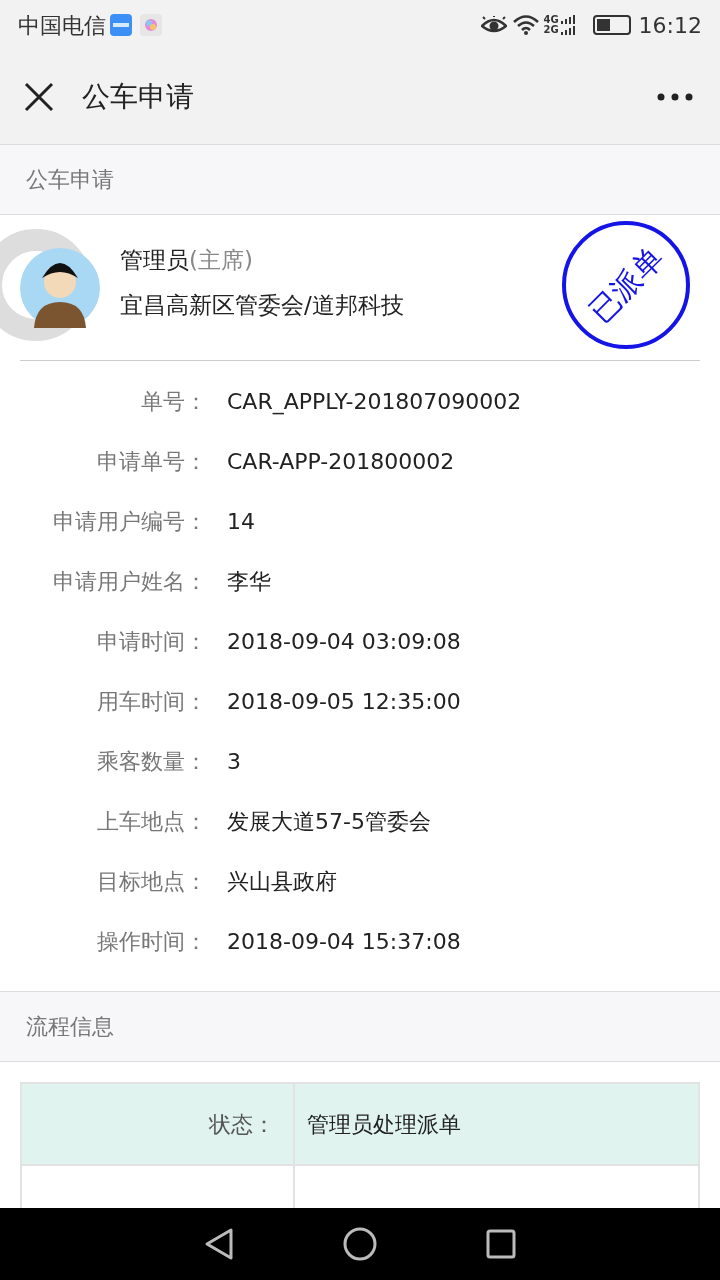  Describe the element at coordinates (138, 97) in the screenshot. I see `page-title: 公车申请` at that location.